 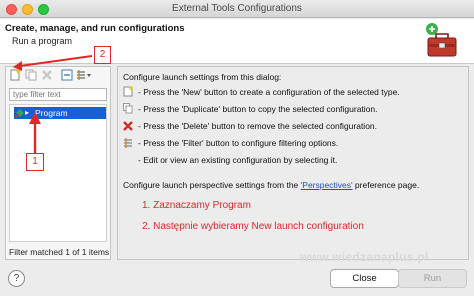 What do you see at coordinates (58, 75) in the screenshot?
I see `configurations-toolbar` at bounding box center [58, 75].